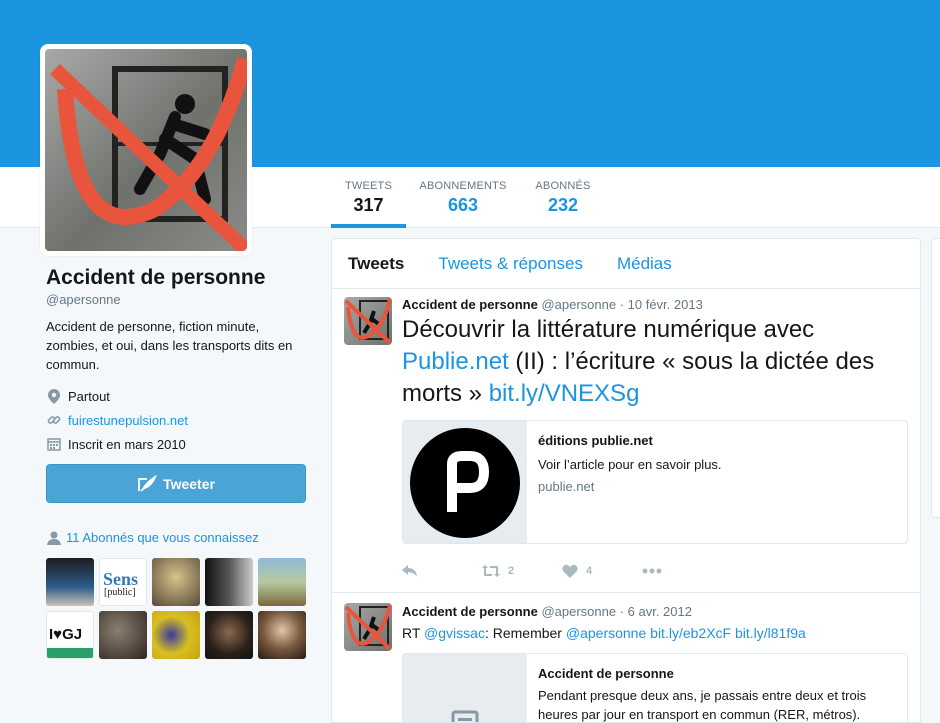 This screenshot has width=940, height=723. I want to click on tweet-date: · 6 avr. 2012, so click(656, 611).